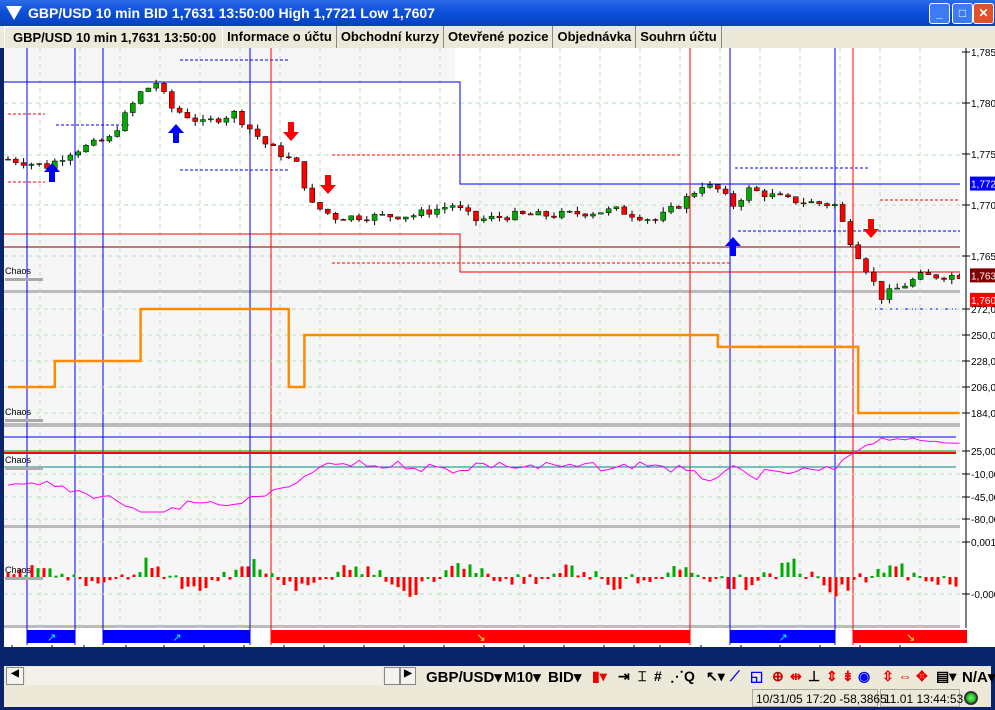  Describe the element at coordinates (715, 676) in the screenshot. I see `pointer-icon: ↖▾` at that location.